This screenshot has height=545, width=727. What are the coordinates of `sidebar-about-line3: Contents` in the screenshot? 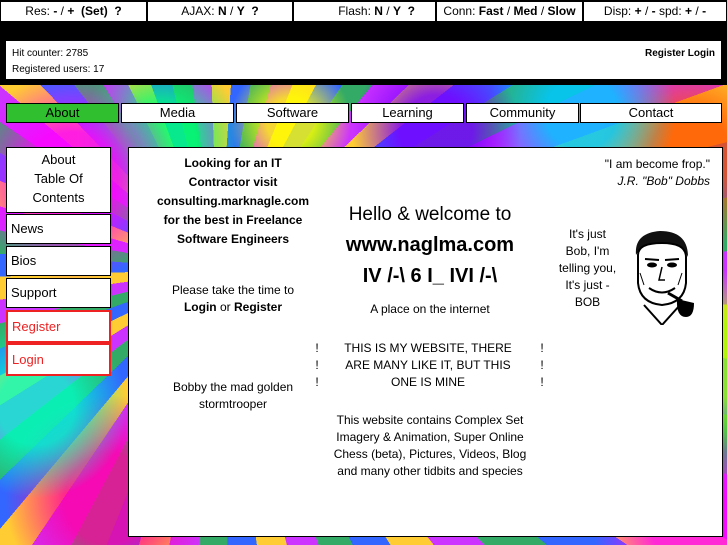 It's located at (58, 197).